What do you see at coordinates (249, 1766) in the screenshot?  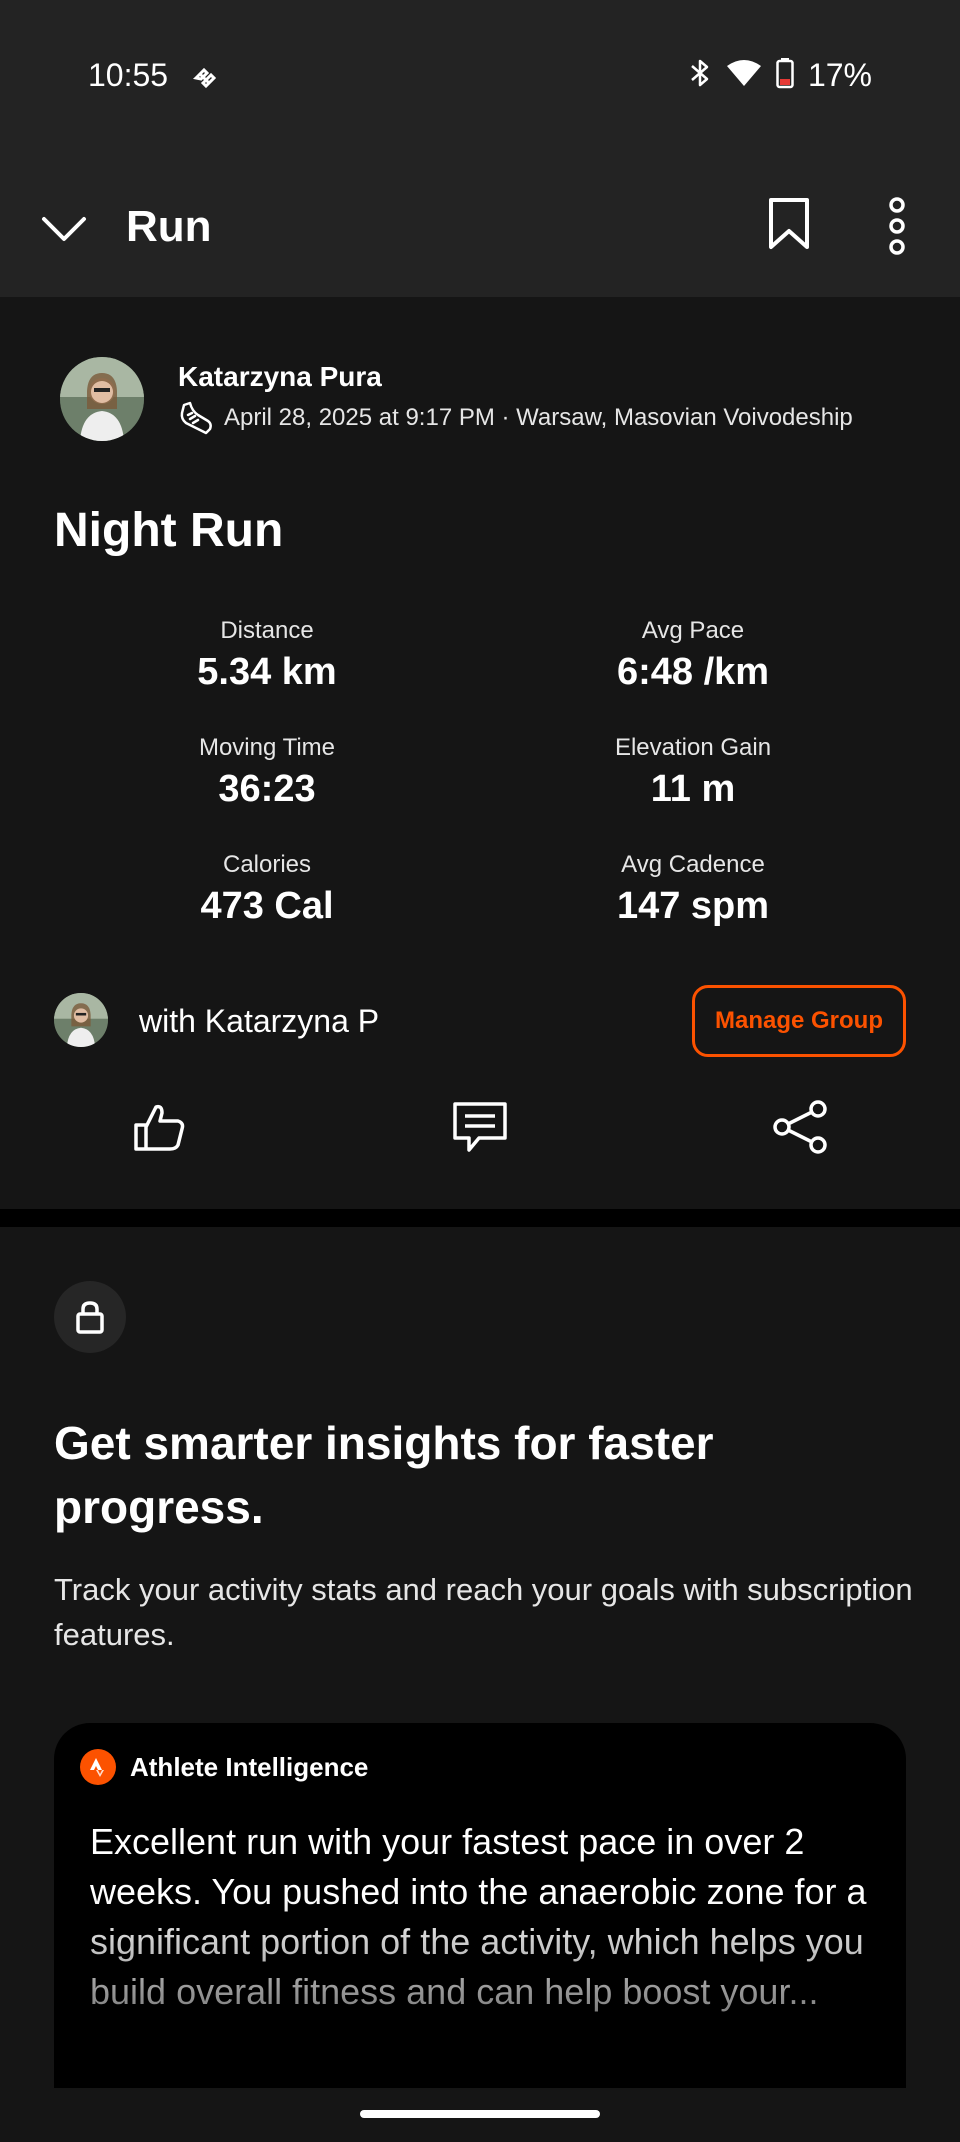 I see `ai-card-title: Athlete Intelligence` at bounding box center [249, 1766].